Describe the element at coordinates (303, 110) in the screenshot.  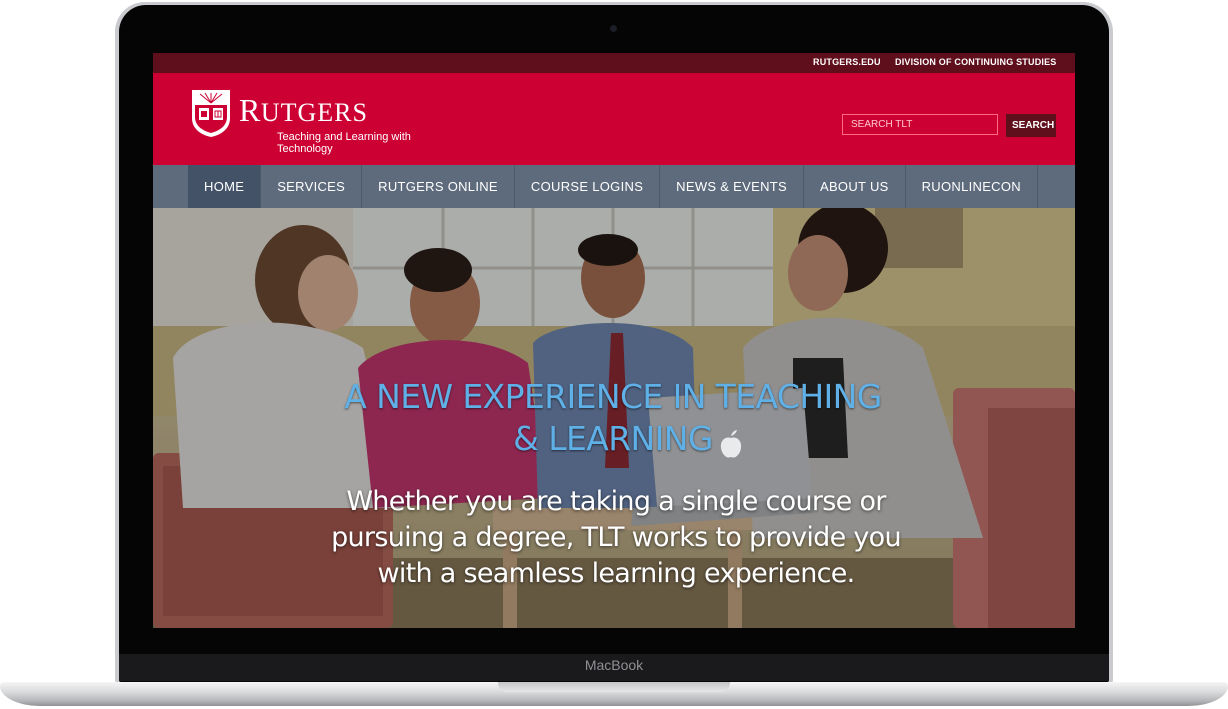
I see `rutgers-wordmark: RUTGERS` at that location.